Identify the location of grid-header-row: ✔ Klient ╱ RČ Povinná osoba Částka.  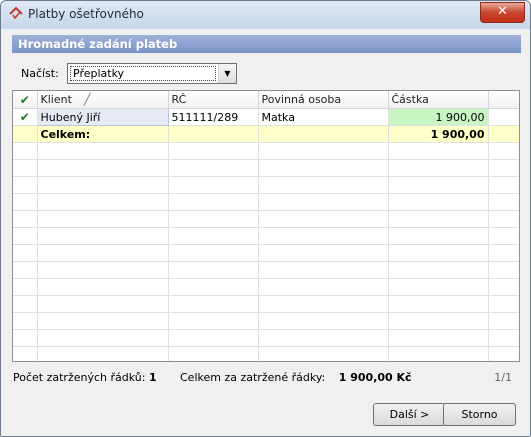
(266, 100).